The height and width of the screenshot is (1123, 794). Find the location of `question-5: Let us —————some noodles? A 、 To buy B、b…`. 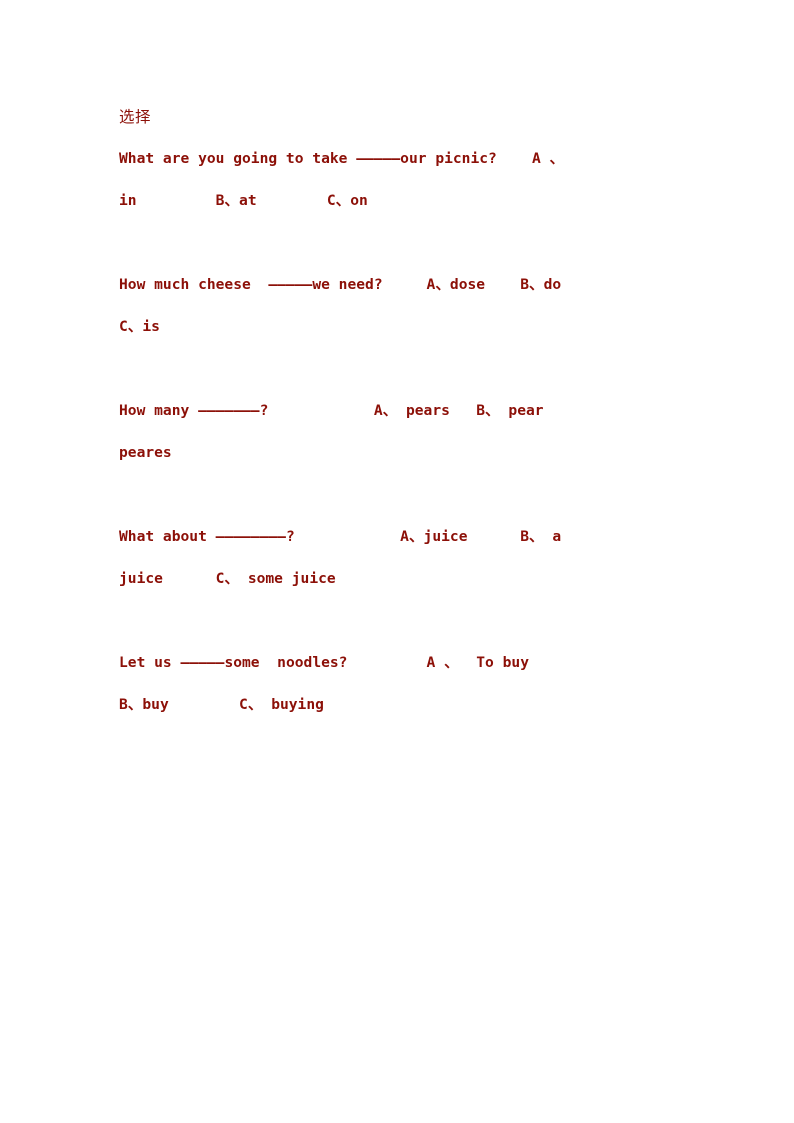

question-5: Let us —————some noodles? A 、 To buy B、b… is located at coordinates (404, 684).